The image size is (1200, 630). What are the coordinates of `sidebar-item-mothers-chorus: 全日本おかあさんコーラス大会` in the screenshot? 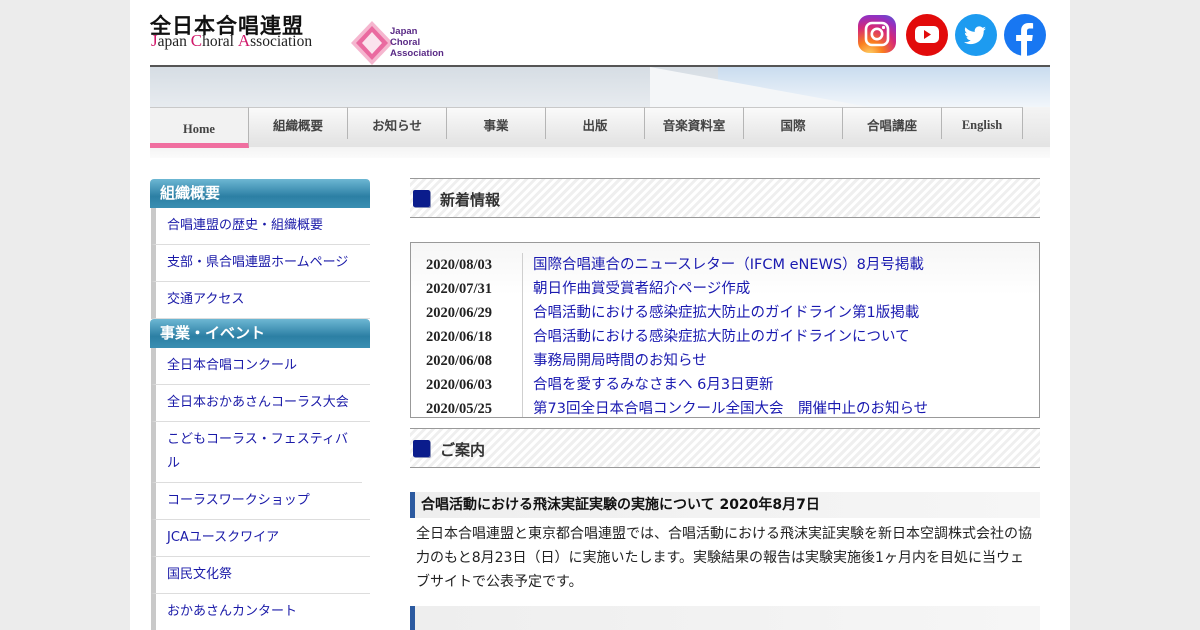 It's located at (260, 403).